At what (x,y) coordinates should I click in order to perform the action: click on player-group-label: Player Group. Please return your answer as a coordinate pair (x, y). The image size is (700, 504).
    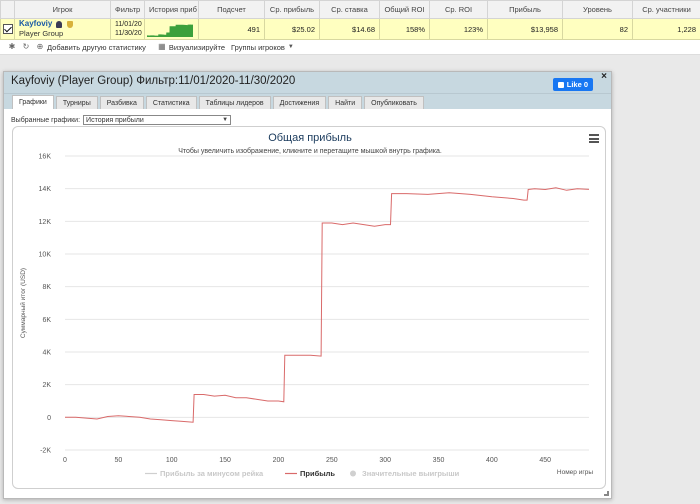
    Looking at the image, I should click on (41, 33).